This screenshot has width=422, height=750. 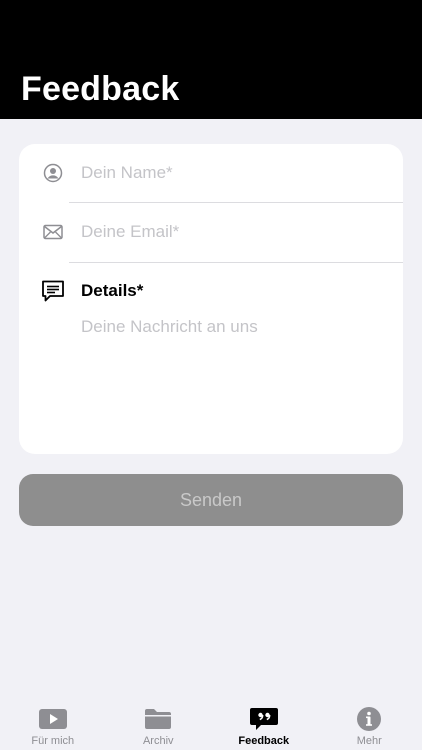 What do you see at coordinates (53, 741) in the screenshot?
I see `tab-label: Für mich` at bounding box center [53, 741].